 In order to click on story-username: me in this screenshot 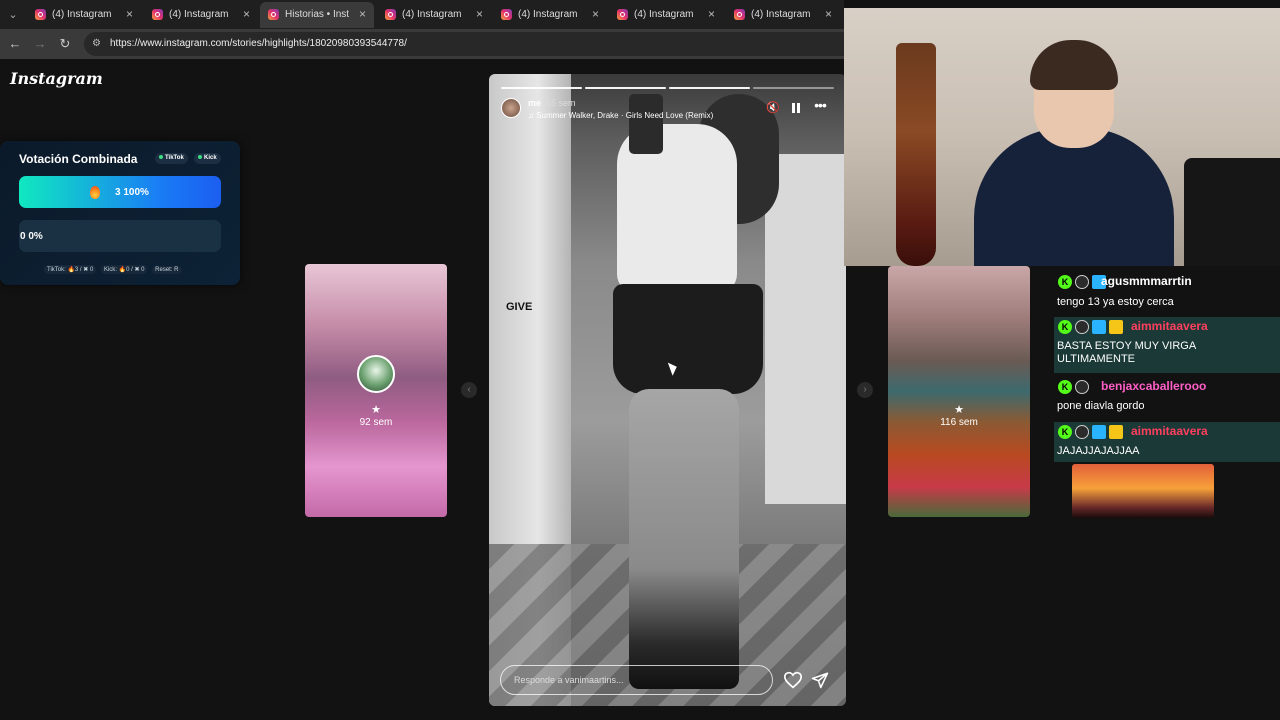, I will do `click(534, 103)`.